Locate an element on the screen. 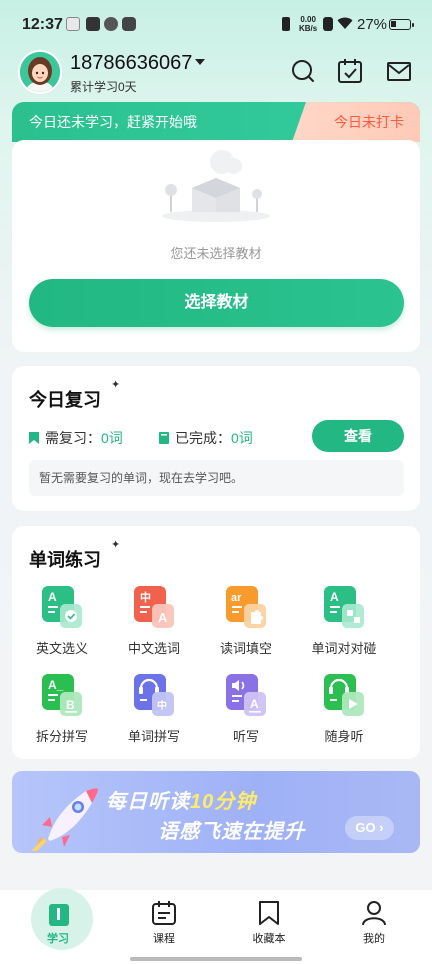 This screenshot has height=964, width=432. nav-label: 课程 is located at coordinates (164, 939).